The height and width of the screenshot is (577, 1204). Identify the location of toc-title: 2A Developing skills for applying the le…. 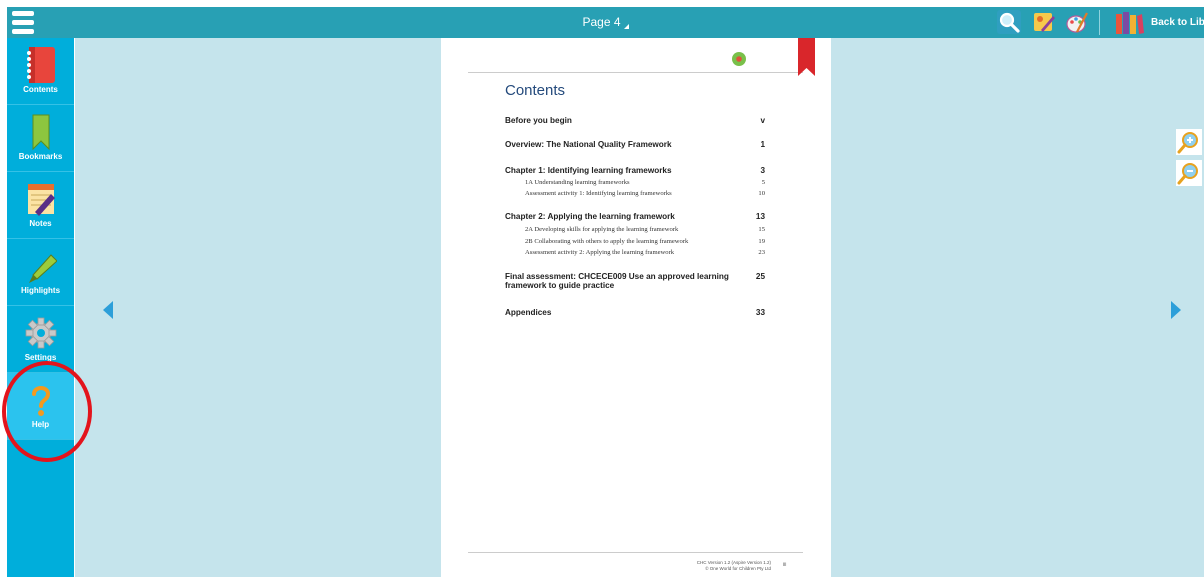
(602, 229).